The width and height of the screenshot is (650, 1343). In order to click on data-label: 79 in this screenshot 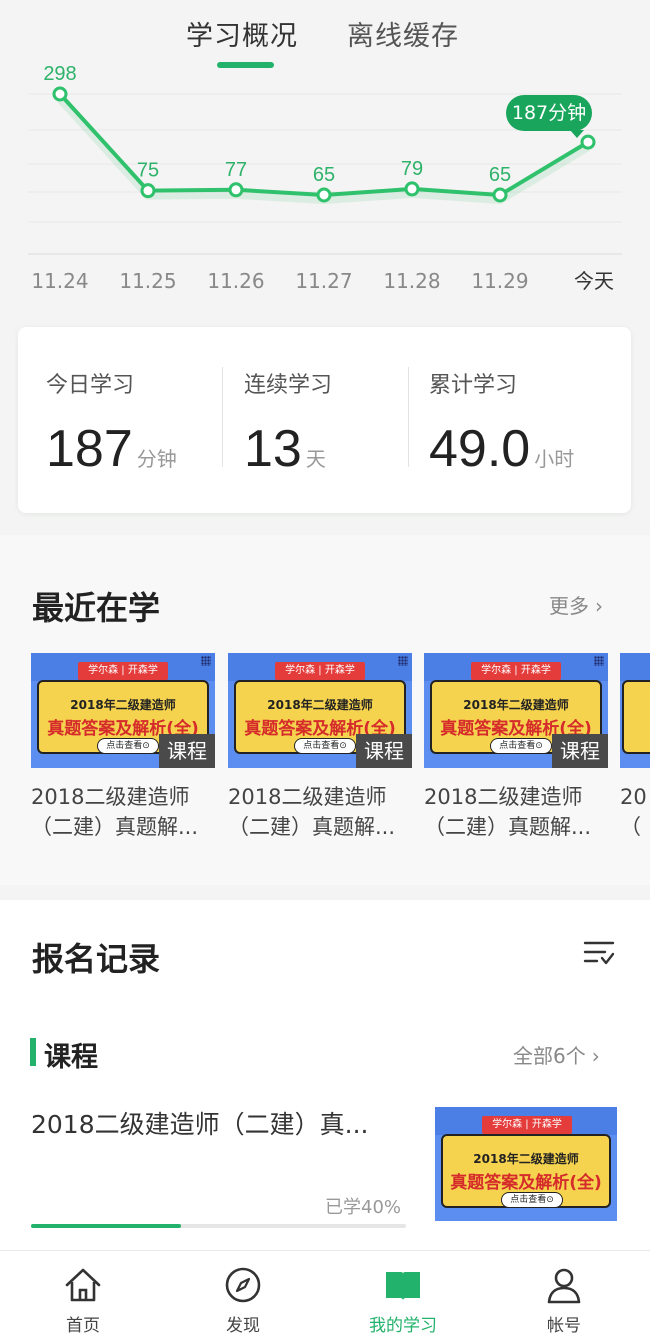, I will do `click(412, 169)`.